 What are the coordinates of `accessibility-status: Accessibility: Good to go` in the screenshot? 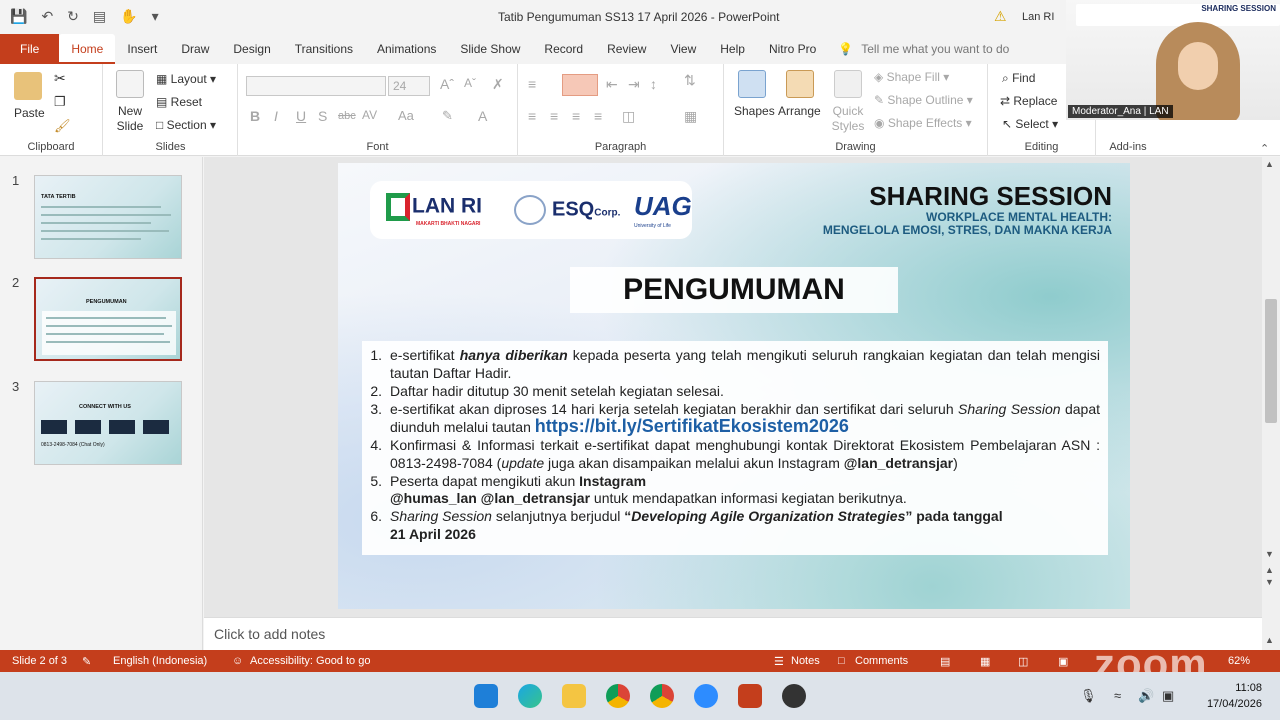 It's located at (310, 661).